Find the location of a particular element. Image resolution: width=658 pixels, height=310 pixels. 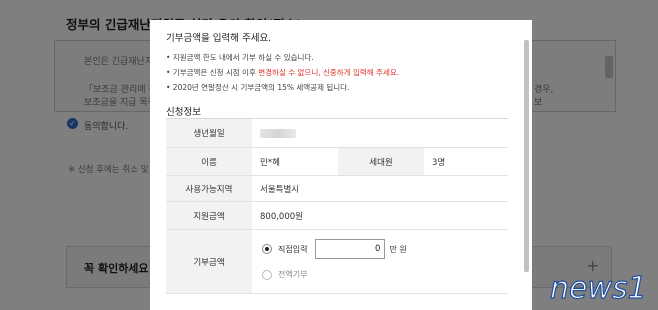

notice-bullet: • 지원금액 한도 내에서 기부 하실 수 있습니다. is located at coordinates (240, 57).